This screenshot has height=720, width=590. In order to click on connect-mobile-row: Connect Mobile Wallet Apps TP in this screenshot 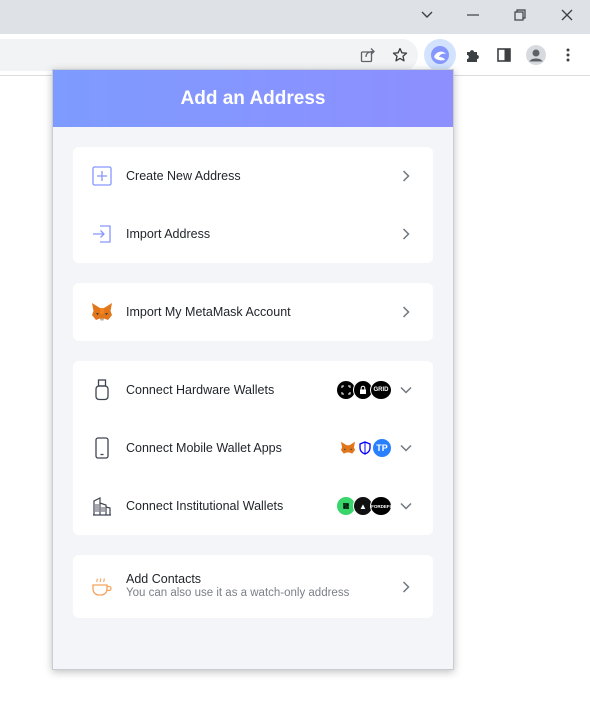, I will do `click(253, 448)`.